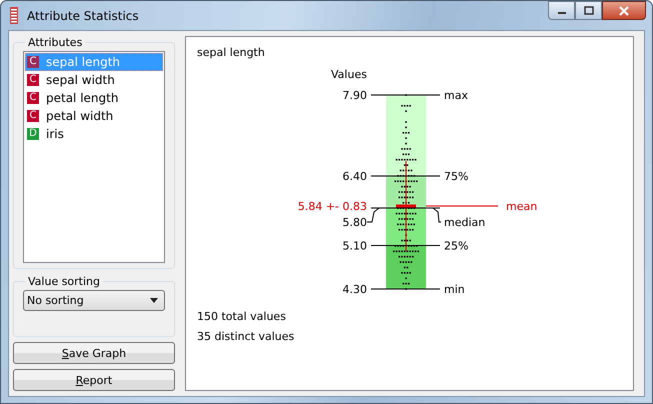 This screenshot has width=653, height=404. What do you see at coordinates (354, 222) in the screenshot?
I see `value-label: 5.80` at bounding box center [354, 222].